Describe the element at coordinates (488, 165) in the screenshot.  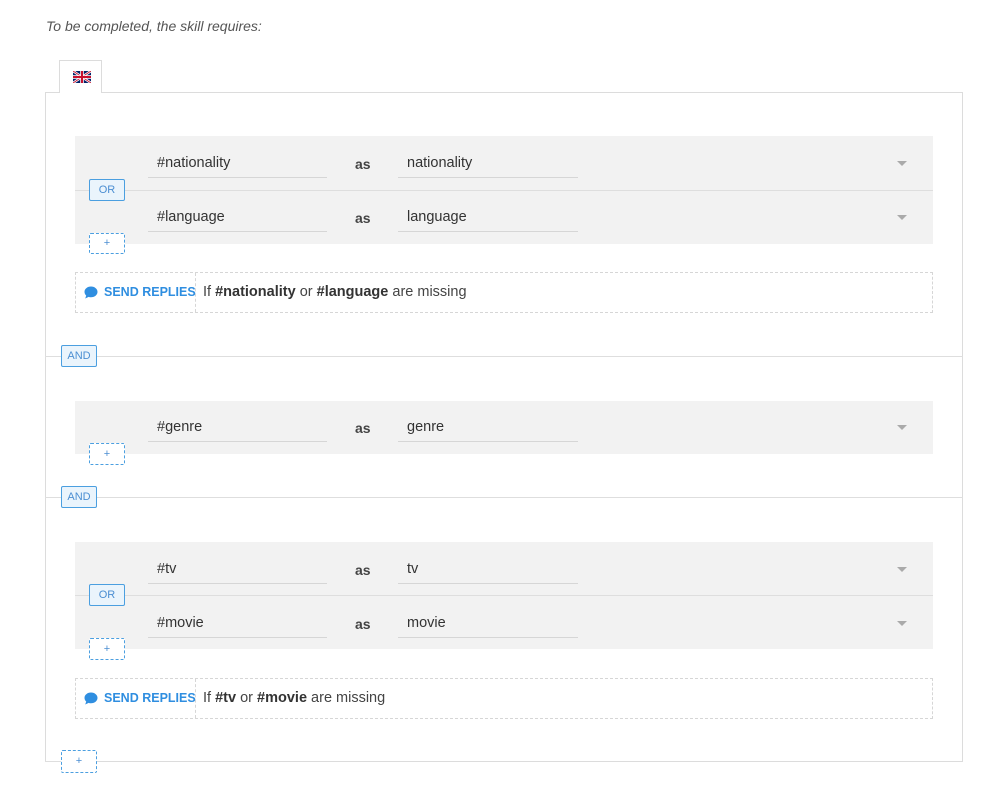
I see `variable-field: nationality` at that location.